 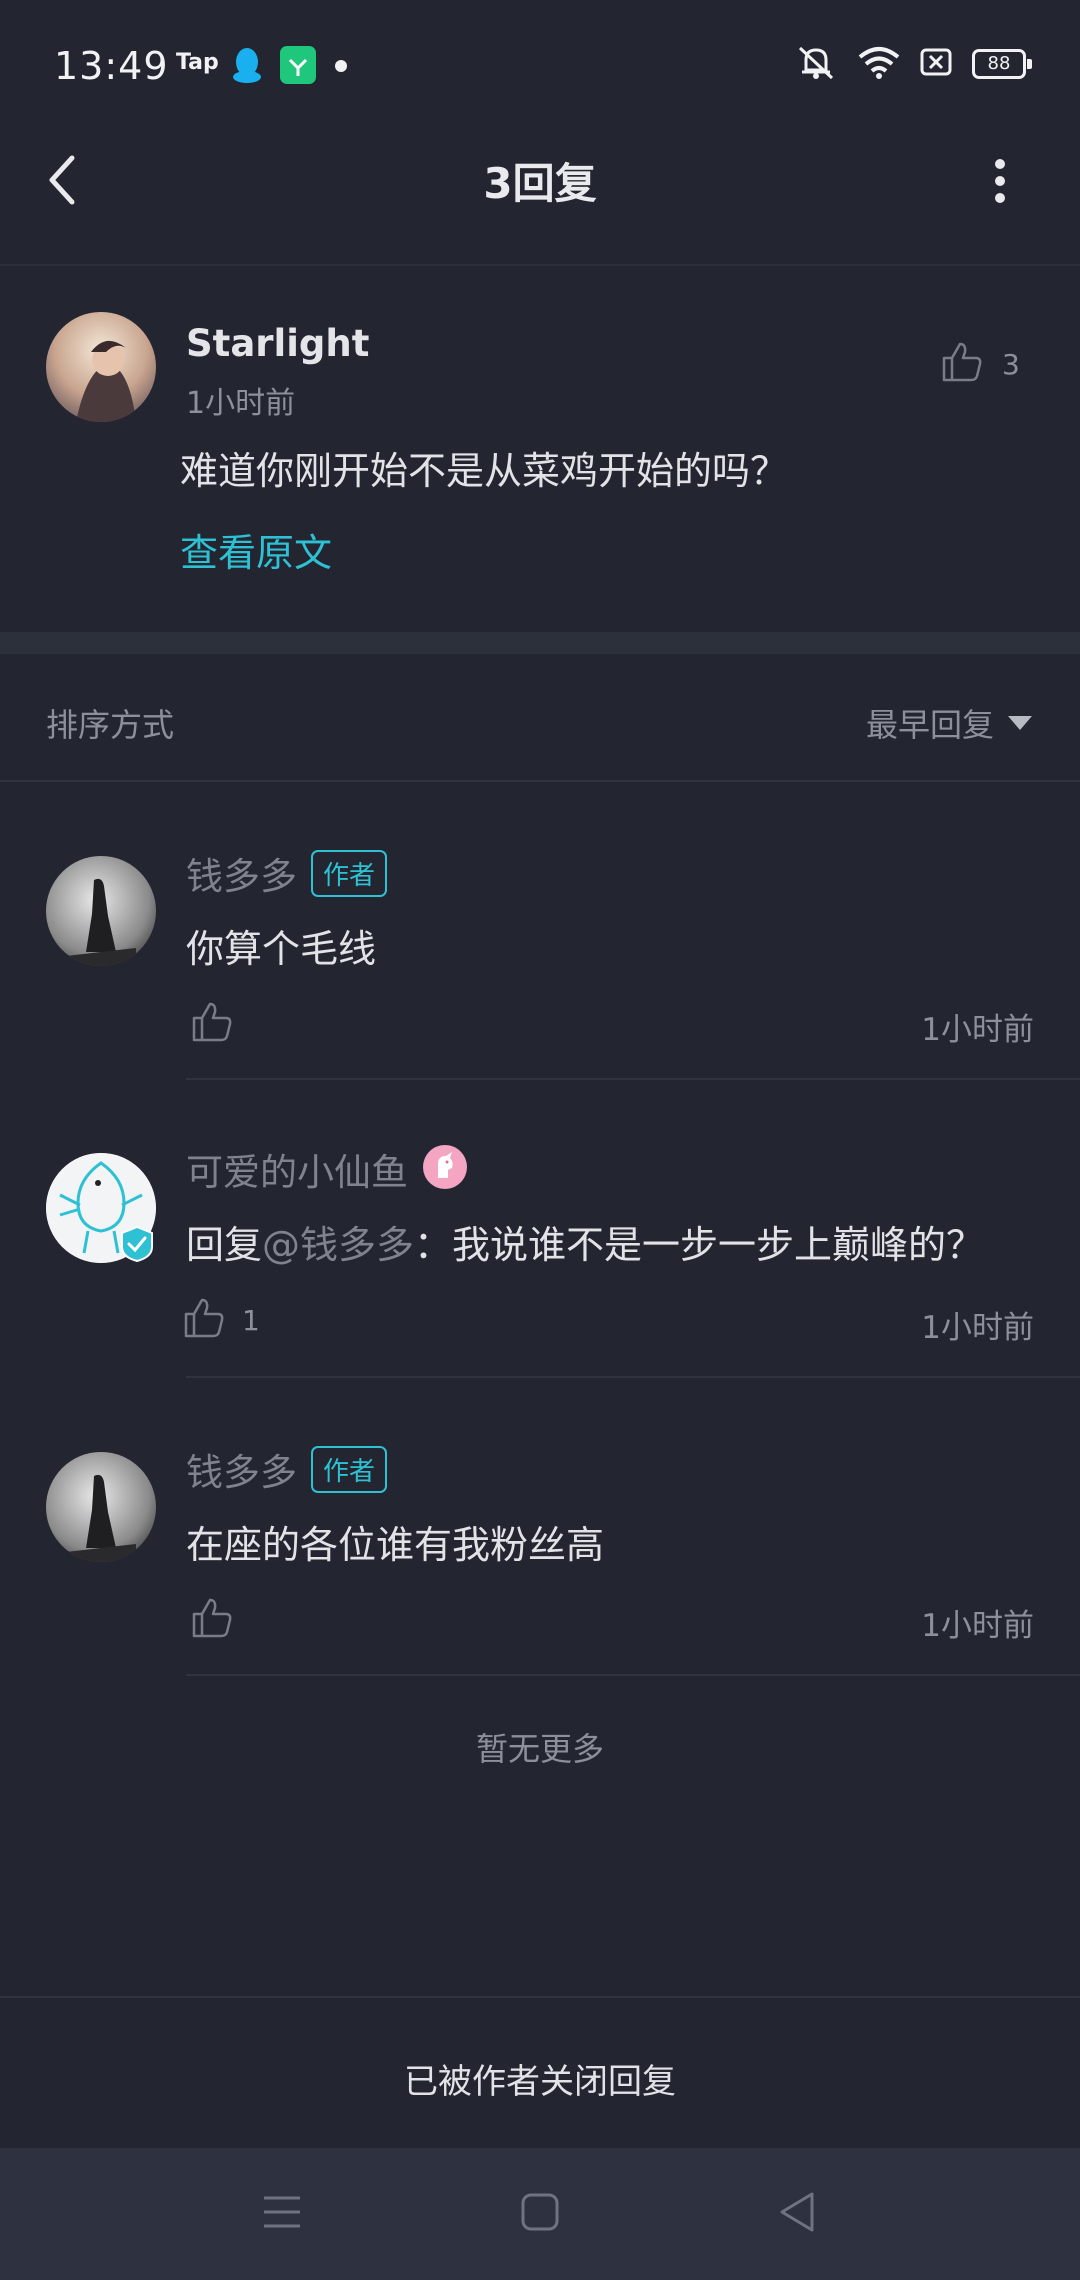 What do you see at coordinates (110, 725) in the screenshot?
I see `sort-label: 排序方式` at bounding box center [110, 725].